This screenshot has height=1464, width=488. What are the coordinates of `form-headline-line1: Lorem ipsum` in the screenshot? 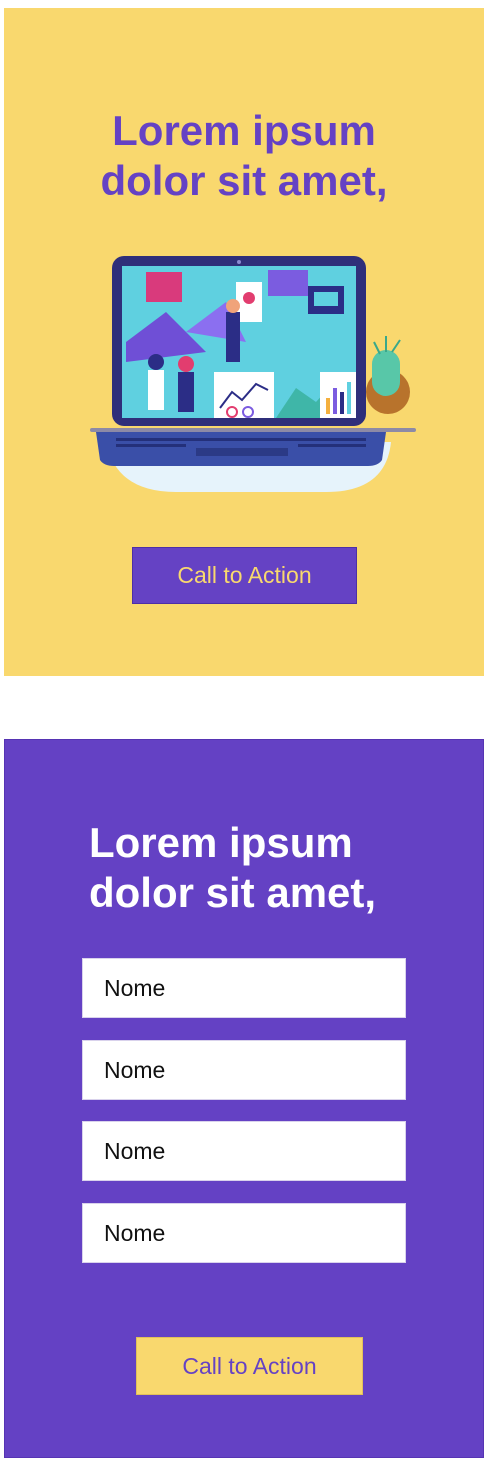 It's located at (221, 842).